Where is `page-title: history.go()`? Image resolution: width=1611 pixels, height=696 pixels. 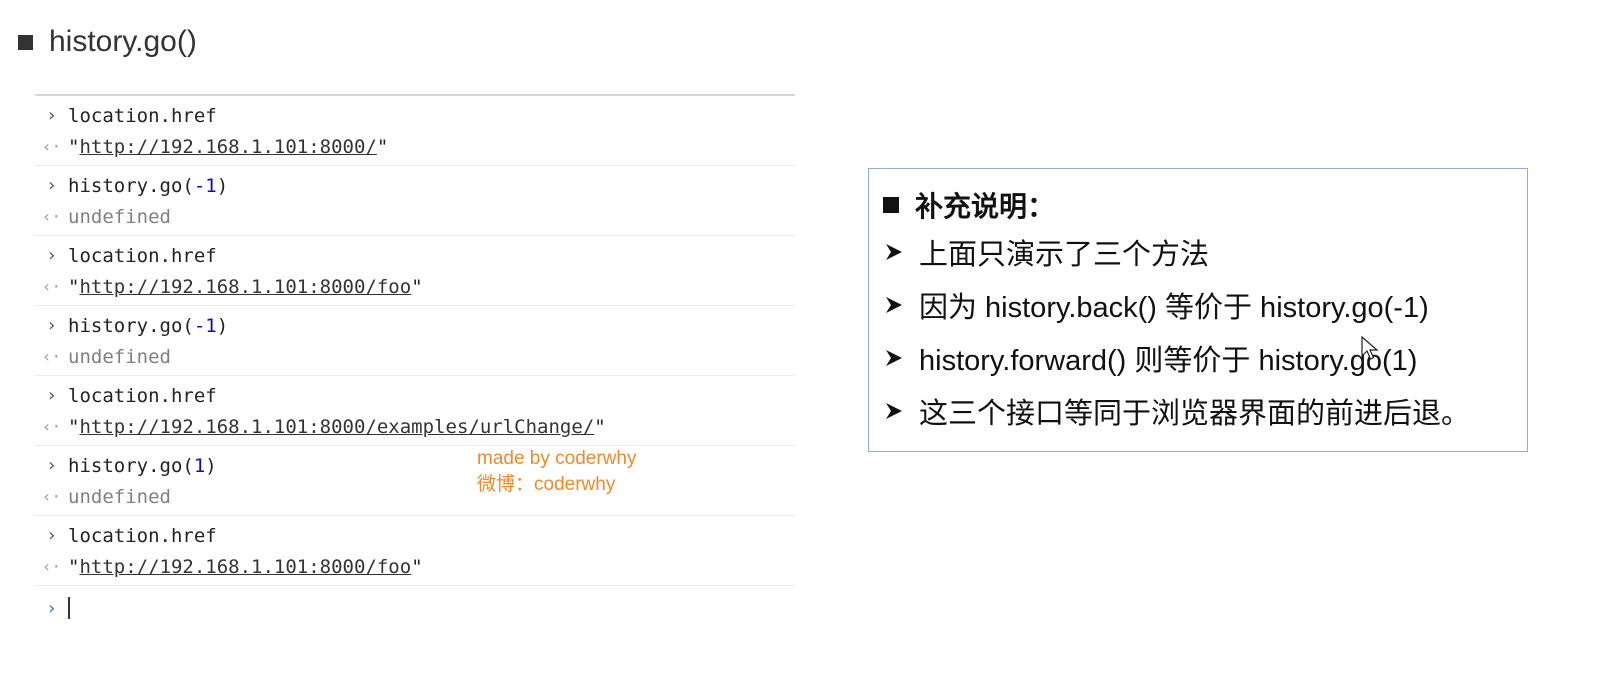 page-title: history.go() is located at coordinates (123, 41).